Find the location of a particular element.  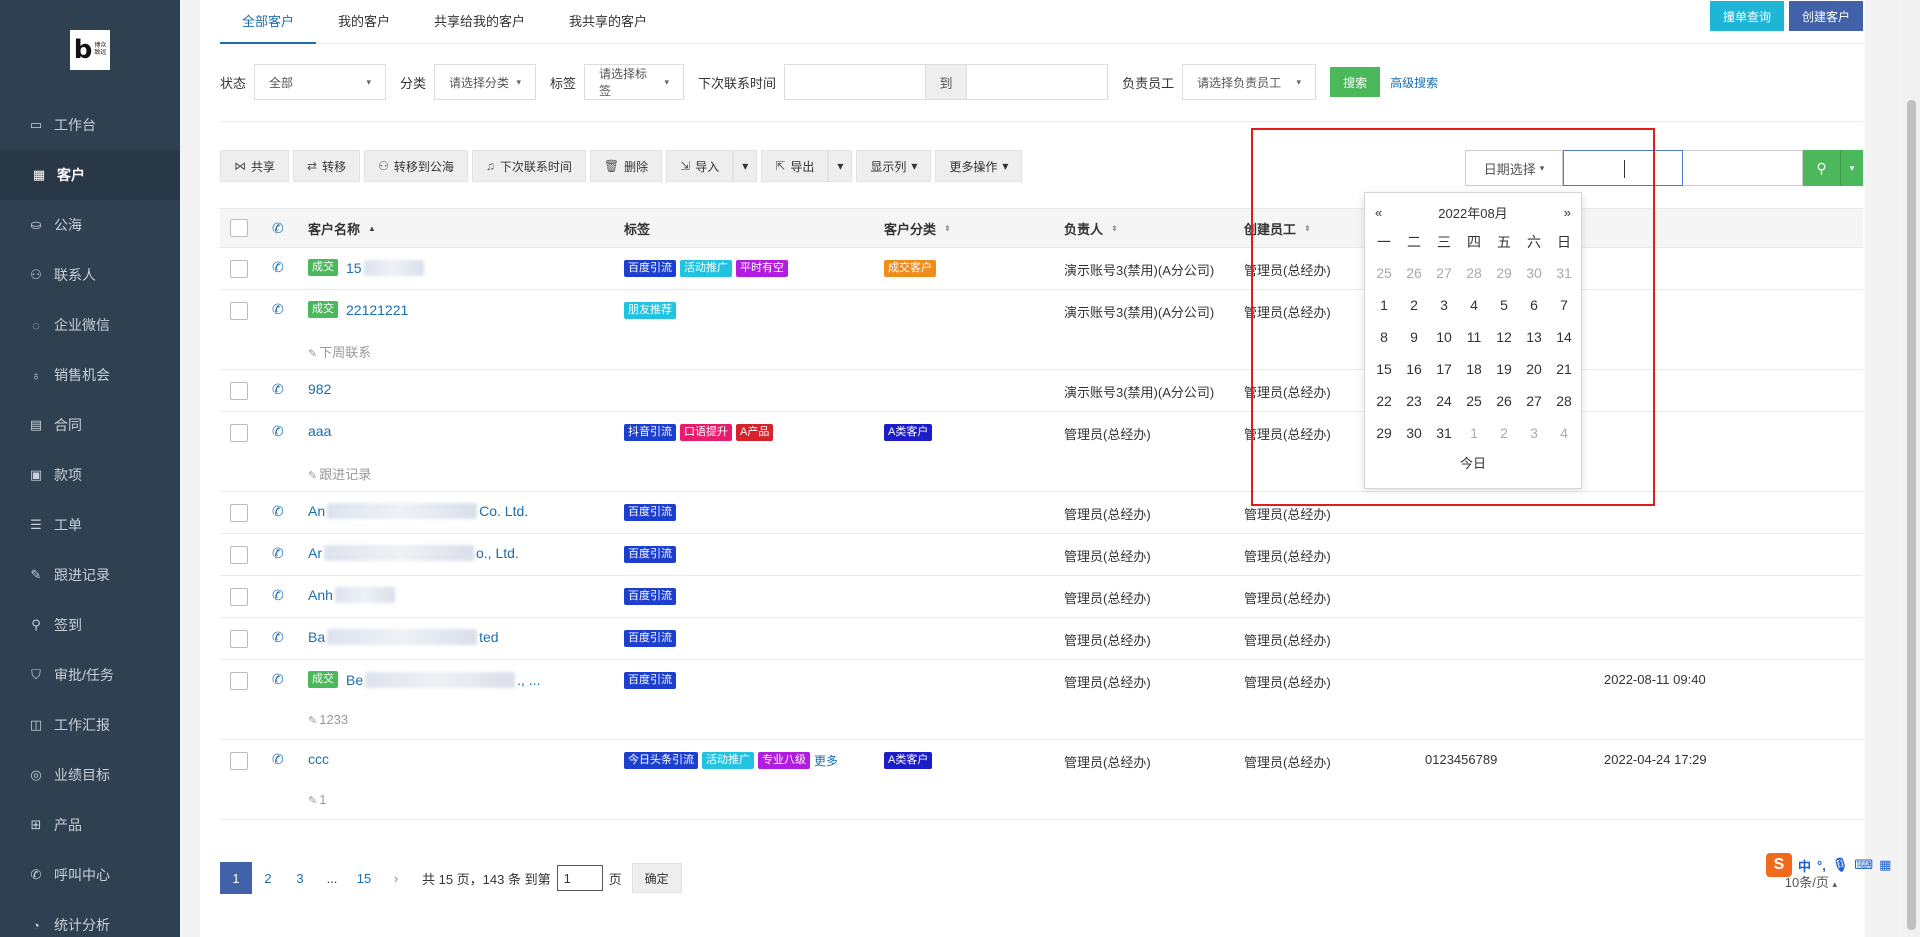

more-tags-link: 更多 is located at coordinates (826, 760).